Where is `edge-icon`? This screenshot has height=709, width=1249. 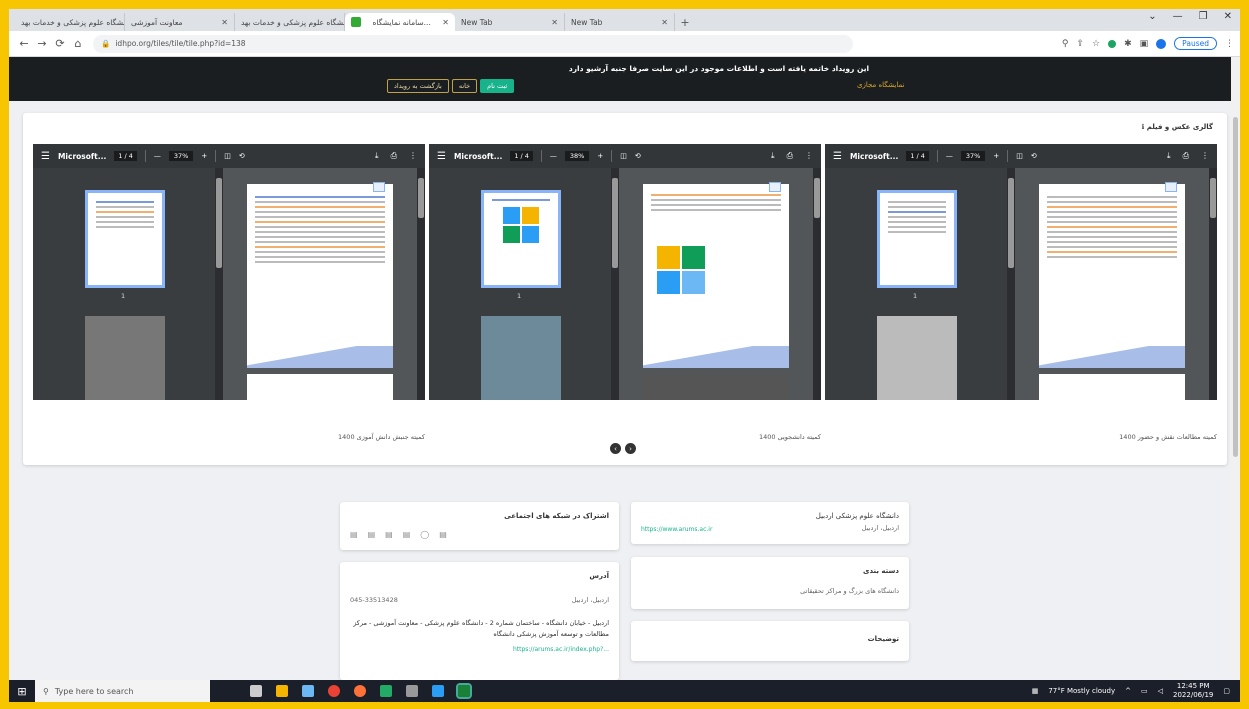
edge-icon is located at coordinates (308, 691).